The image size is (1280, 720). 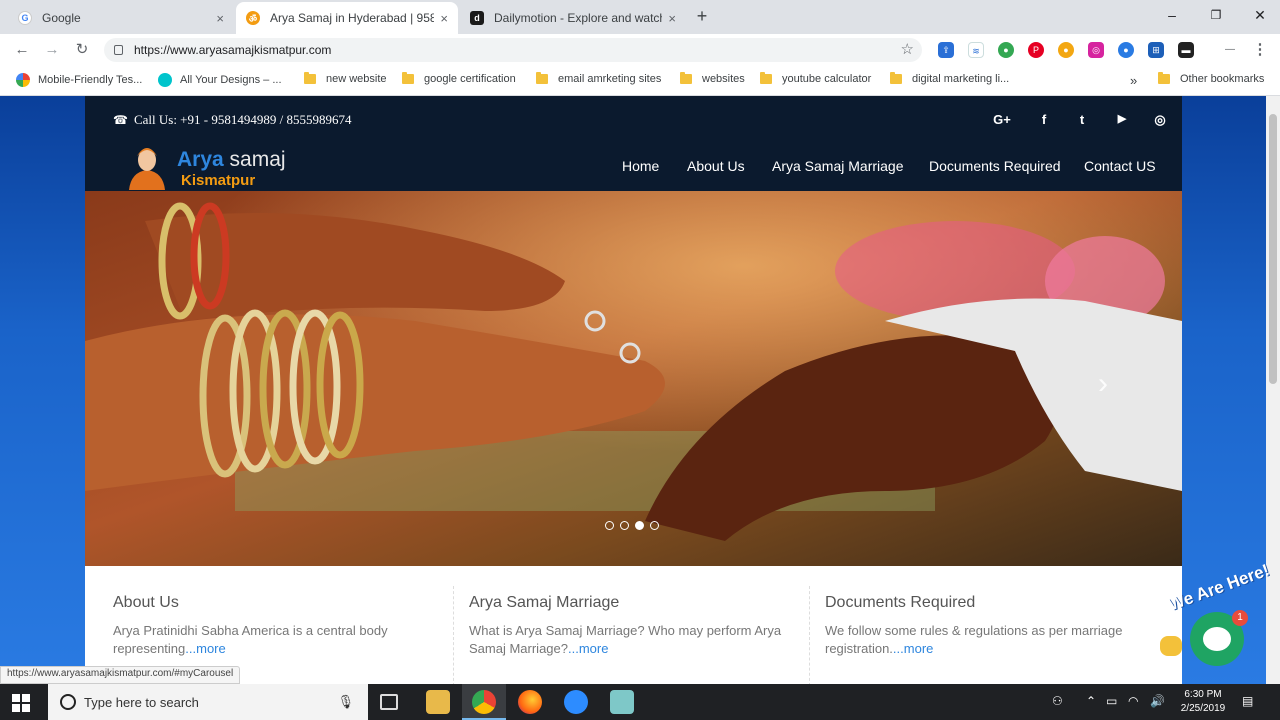 What do you see at coordinates (1006, 50) in the screenshot?
I see `extension-green-circle-icon: ●` at bounding box center [1006, 50].